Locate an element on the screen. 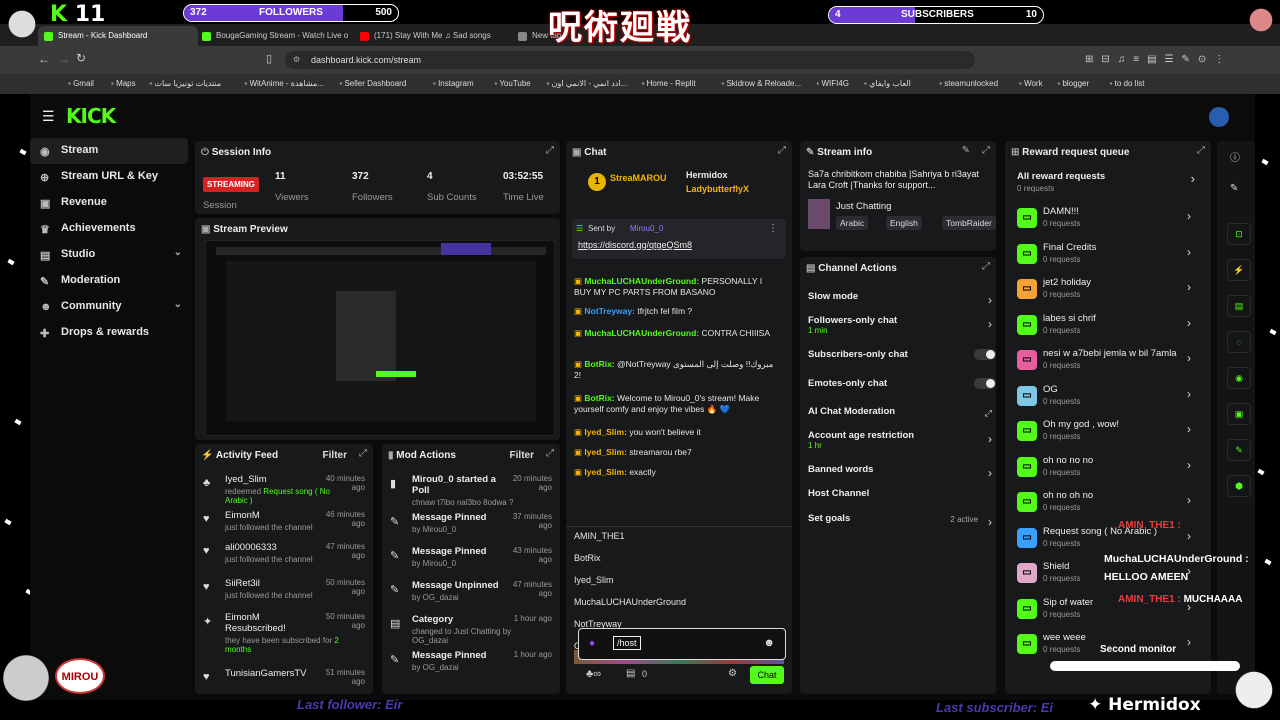 The image size is (1280, 720). pinned-link: https://discord.gg/qtgeQSm8 is located at coordinates (635, 245).